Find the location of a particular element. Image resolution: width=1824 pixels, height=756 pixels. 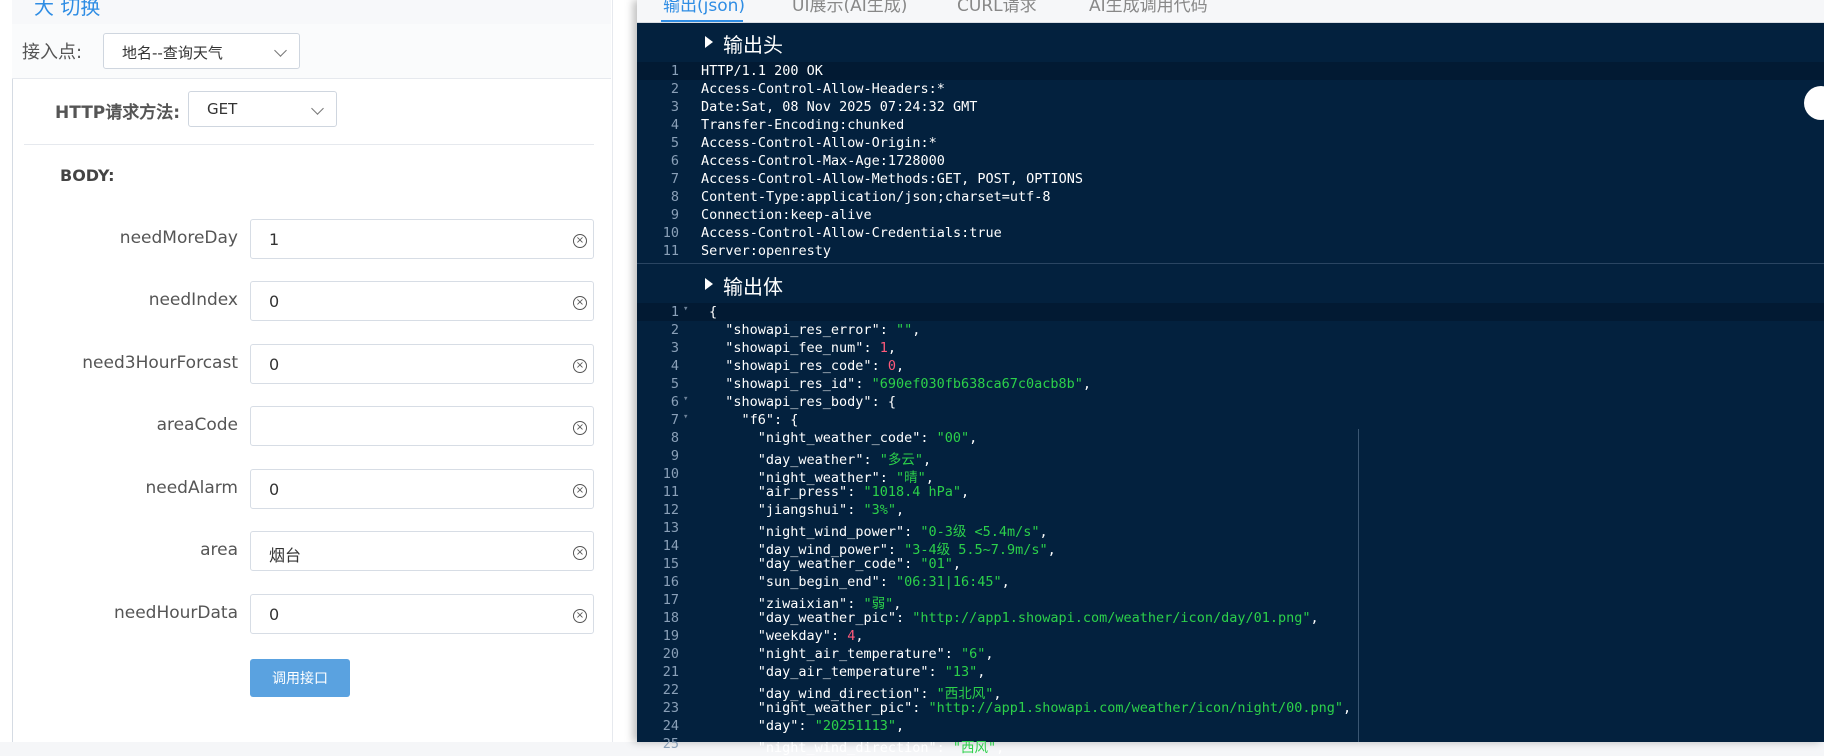

line-number: 13 is located at coordinates (670, 528).